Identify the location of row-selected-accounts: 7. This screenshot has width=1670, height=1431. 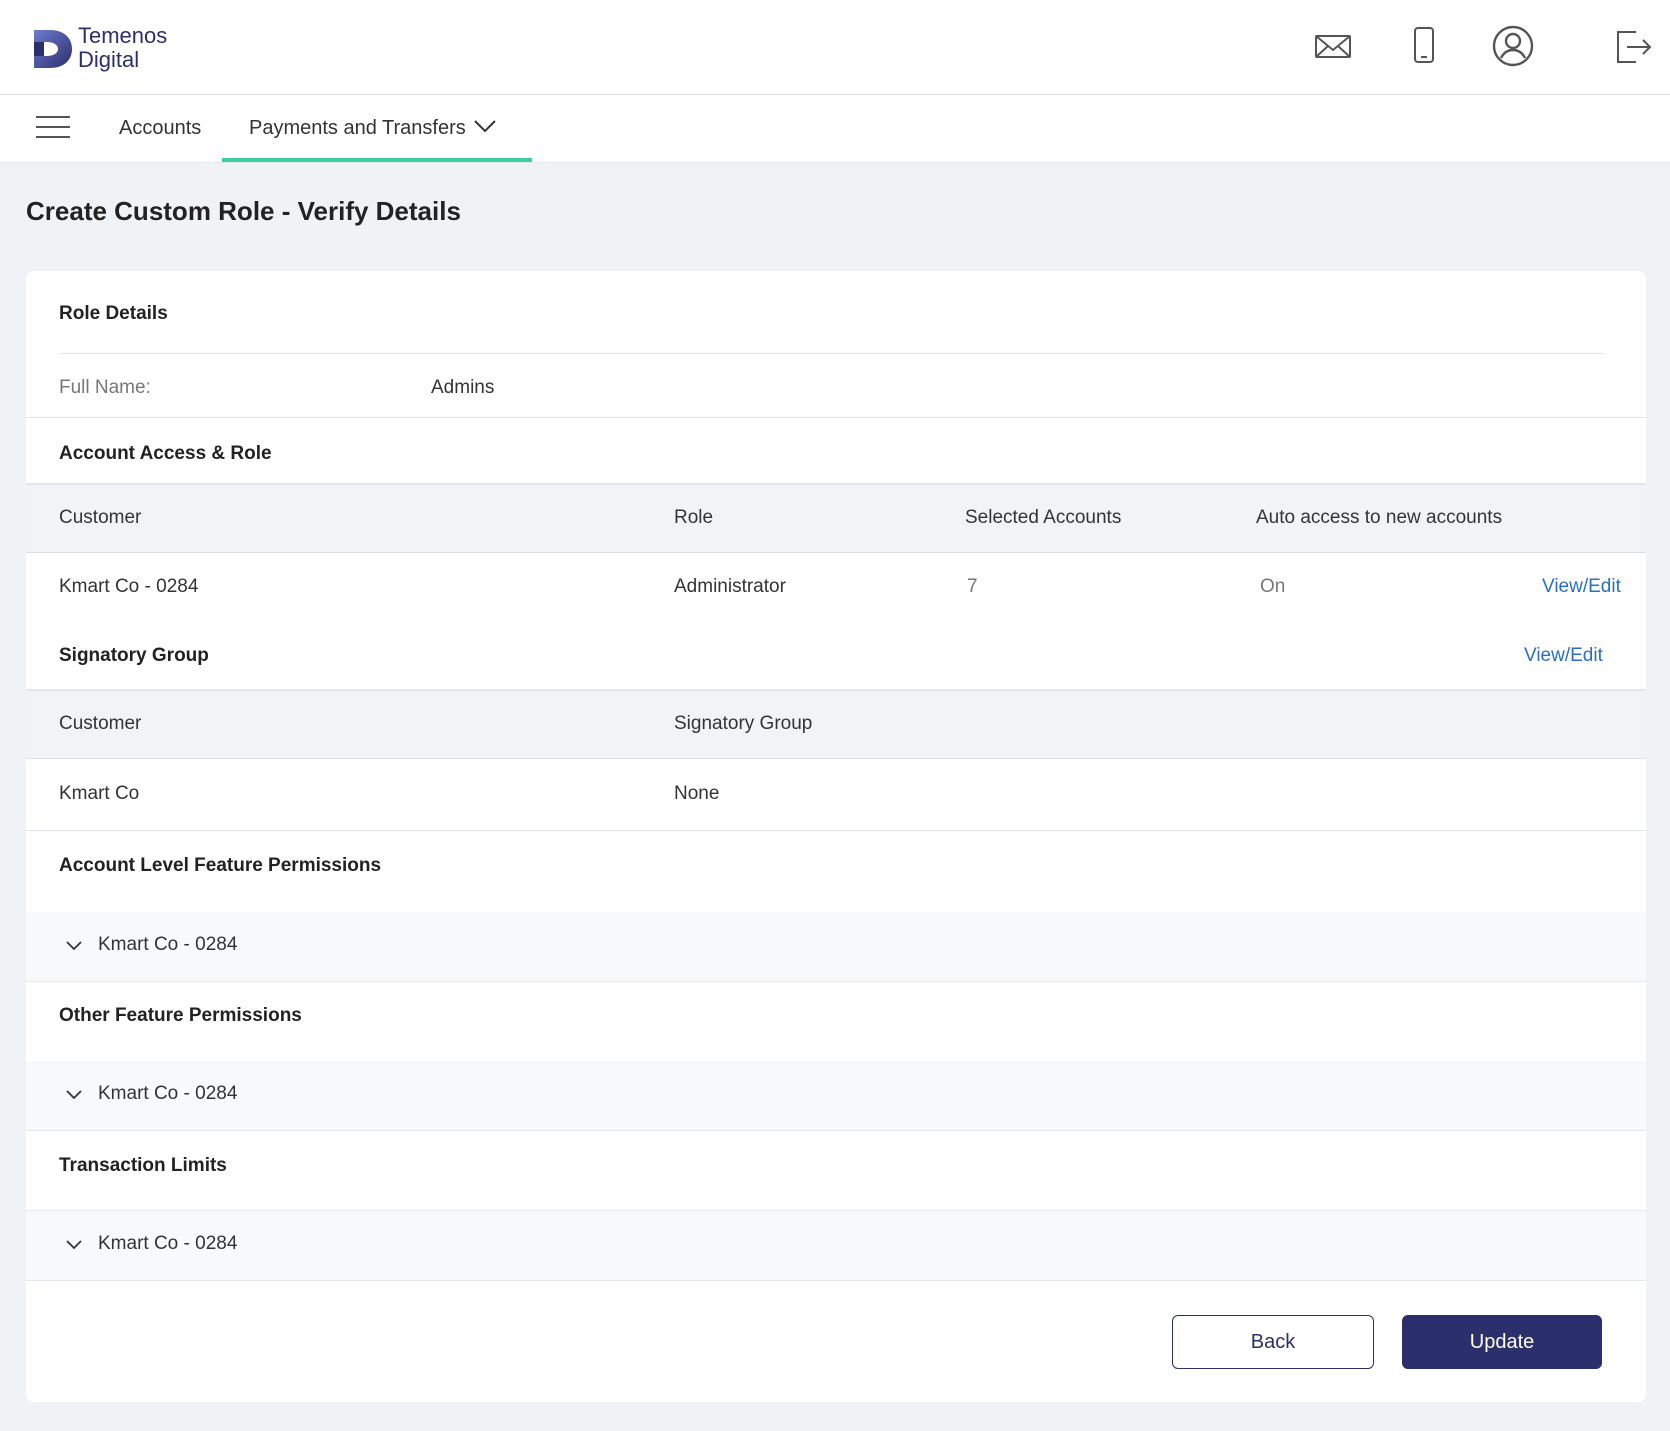
(972, 586).